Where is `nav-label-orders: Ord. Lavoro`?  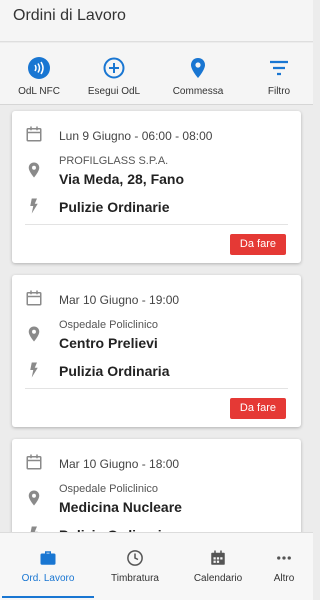 nav-label-orders: Ord. Lavoro is located at coordinates (48, 578).